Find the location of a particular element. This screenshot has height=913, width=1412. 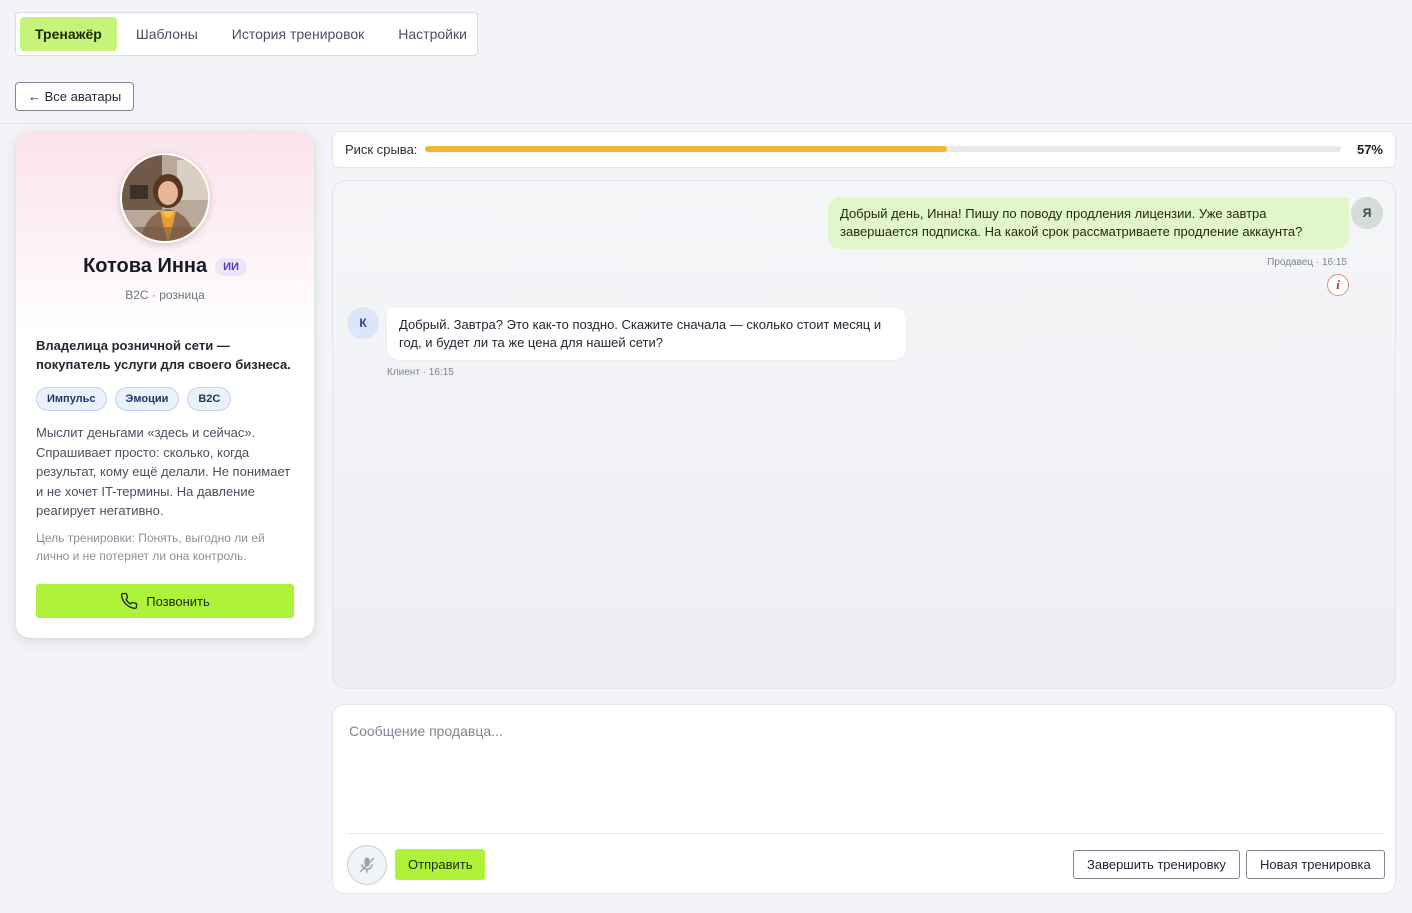

client-avatar: К is located at coordinates (363, 323).